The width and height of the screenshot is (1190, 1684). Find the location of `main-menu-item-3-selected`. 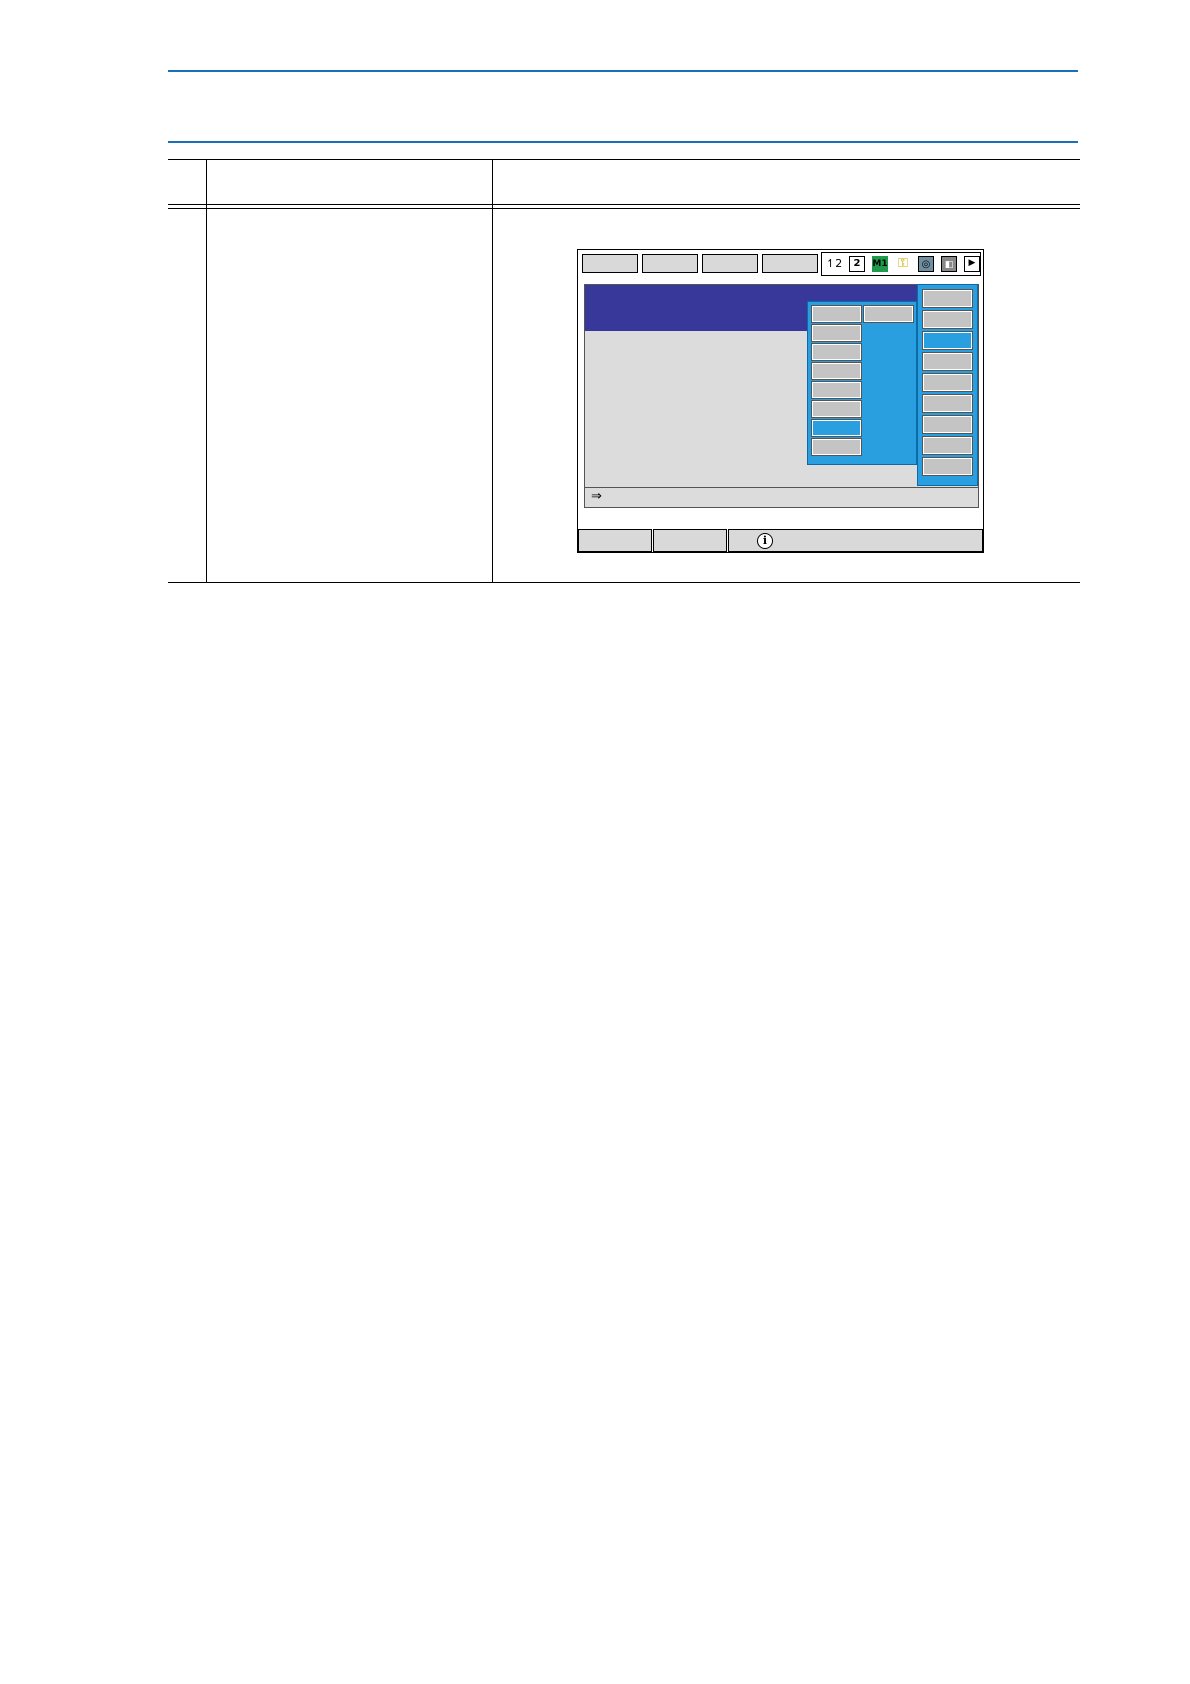

main-menu-item-3-selected is located at coordinates (947, 340).